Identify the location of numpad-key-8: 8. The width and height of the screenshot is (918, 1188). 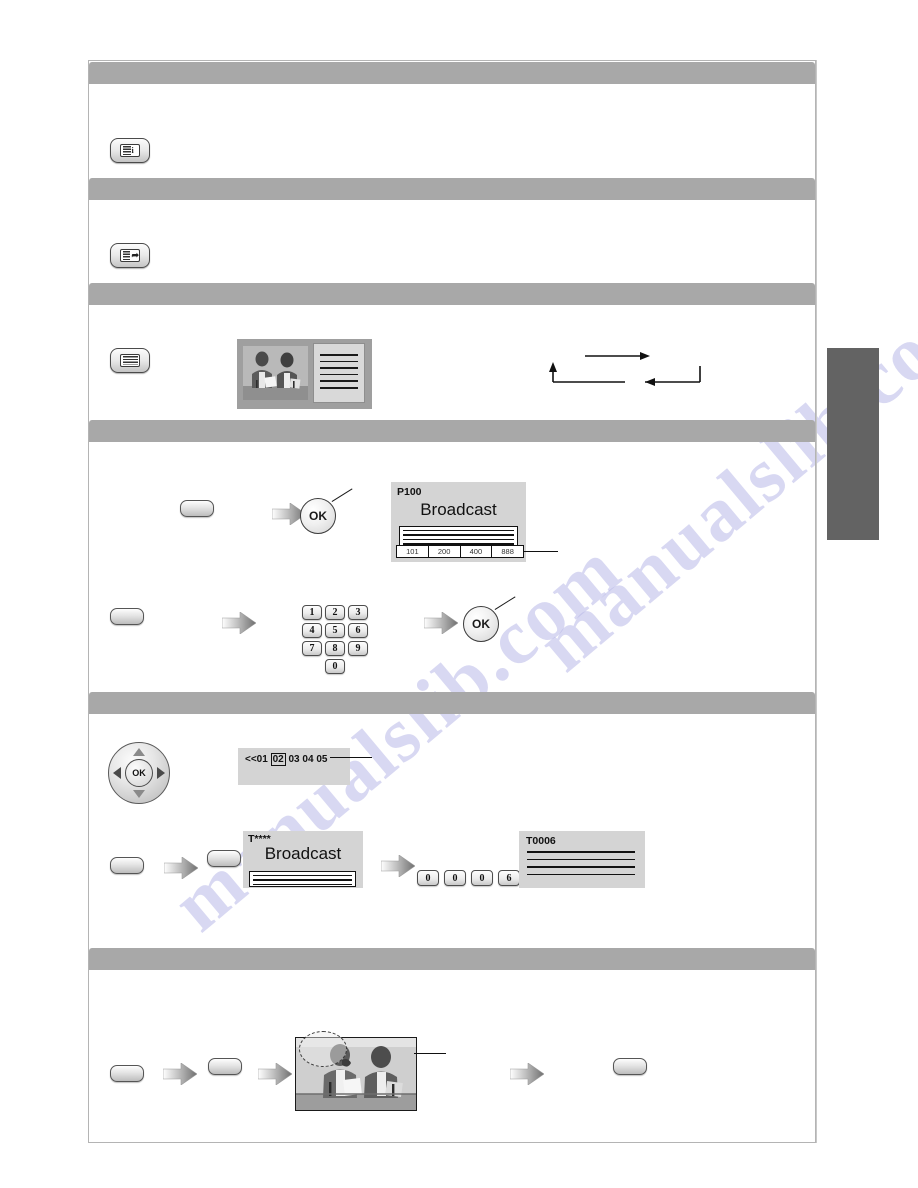
(335, 648).